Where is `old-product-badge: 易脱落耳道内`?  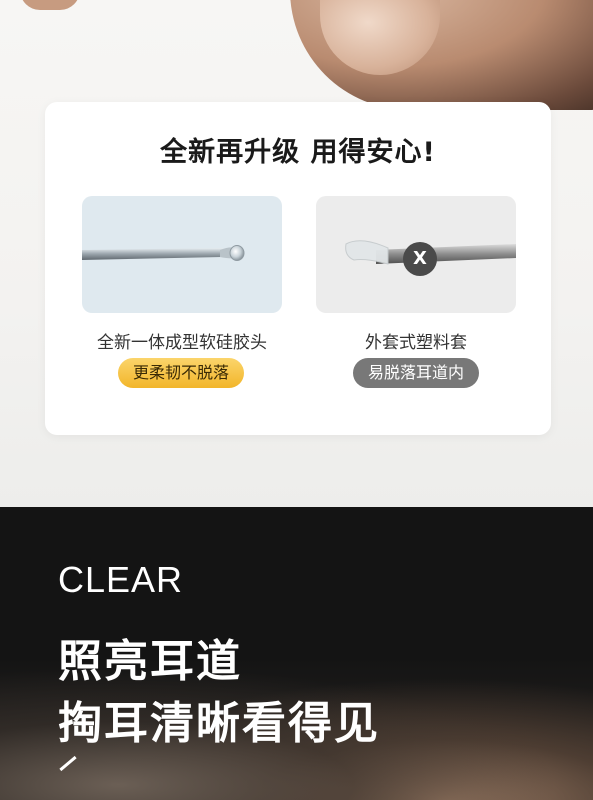 old-product-badge: 易脱落耳道内 is located at coordinates (416, 373).